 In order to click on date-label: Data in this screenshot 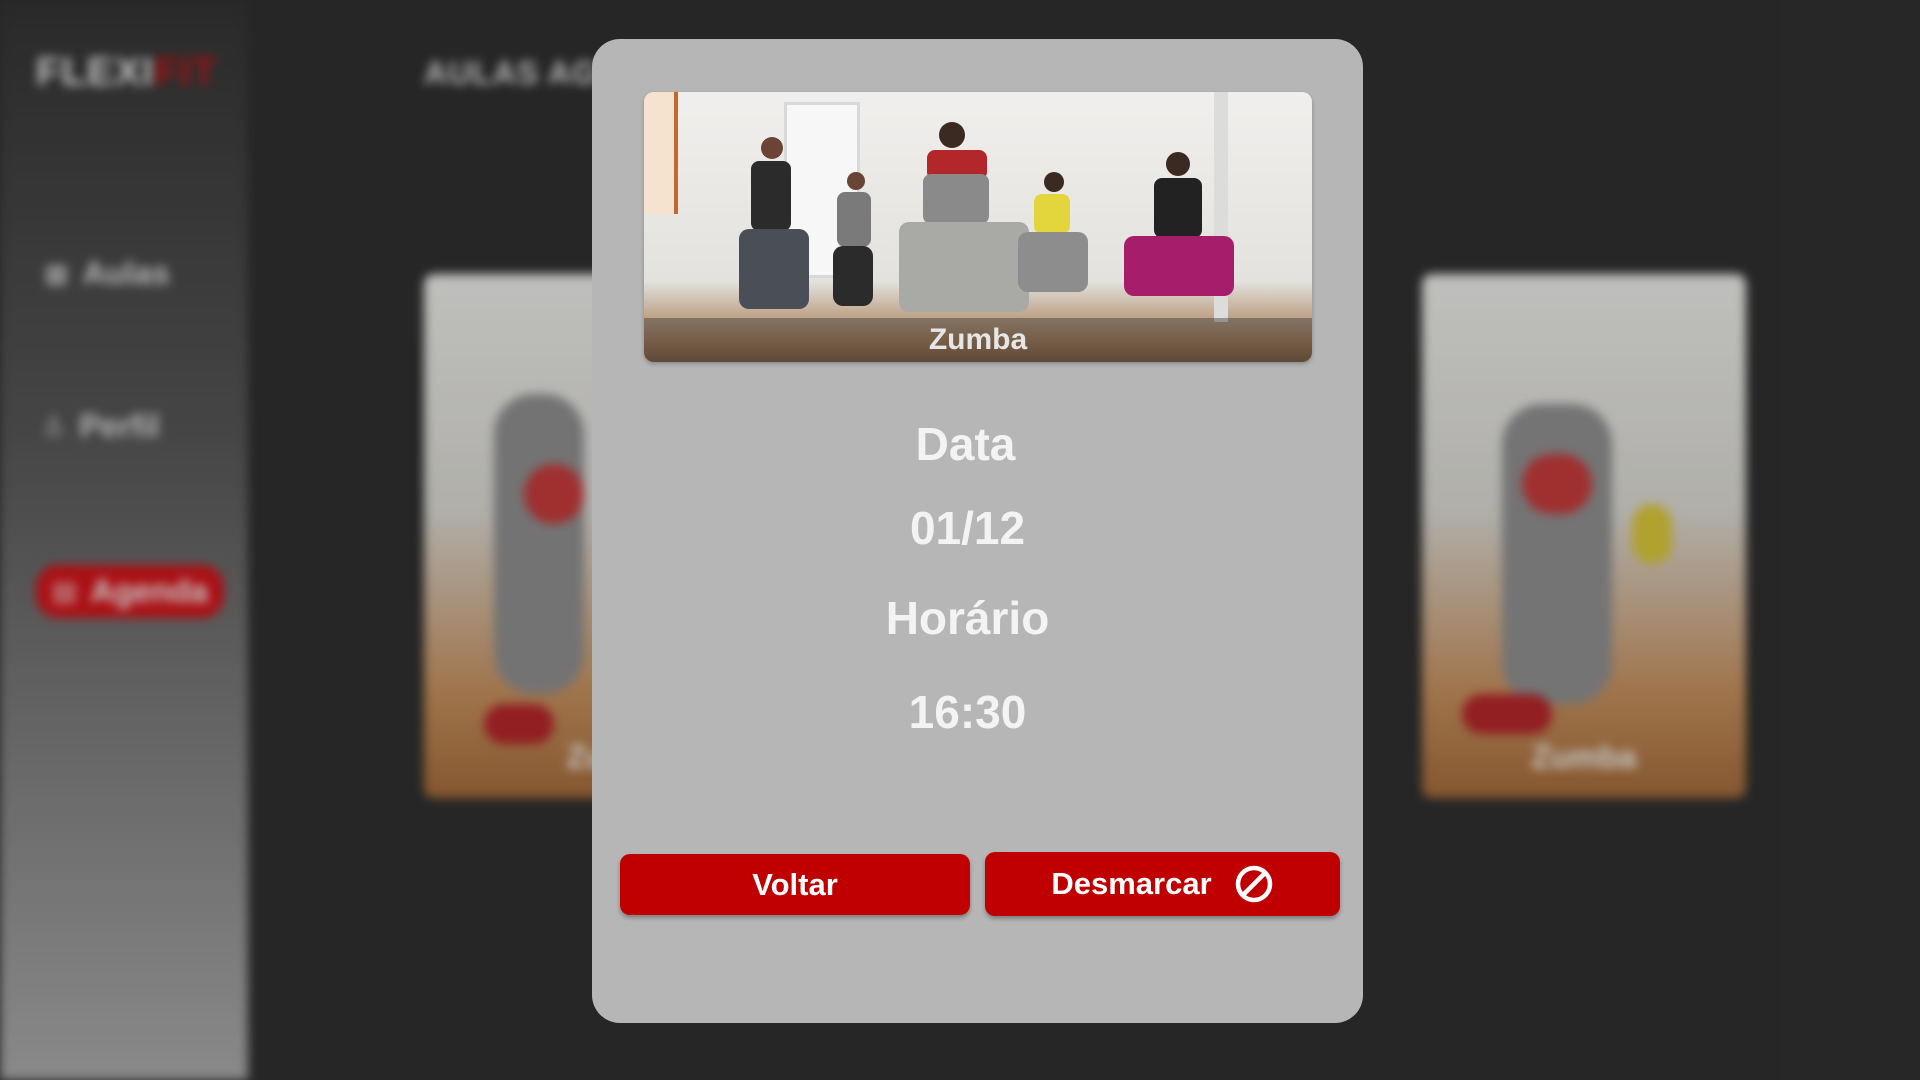, I will do `click(965, 444)`.